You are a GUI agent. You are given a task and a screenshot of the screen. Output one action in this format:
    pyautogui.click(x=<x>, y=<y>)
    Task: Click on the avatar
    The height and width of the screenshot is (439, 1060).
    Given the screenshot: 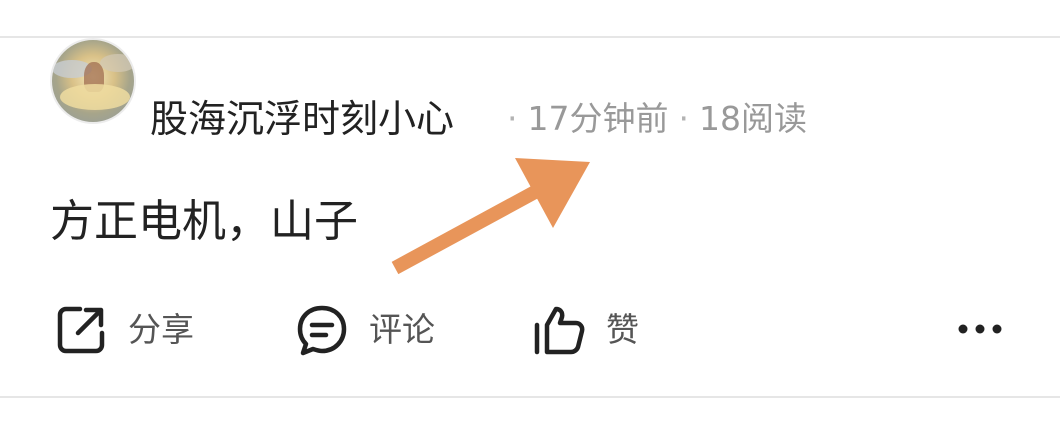 What is the action you would take?
    pyautogui.click(x=93, y=81)
    